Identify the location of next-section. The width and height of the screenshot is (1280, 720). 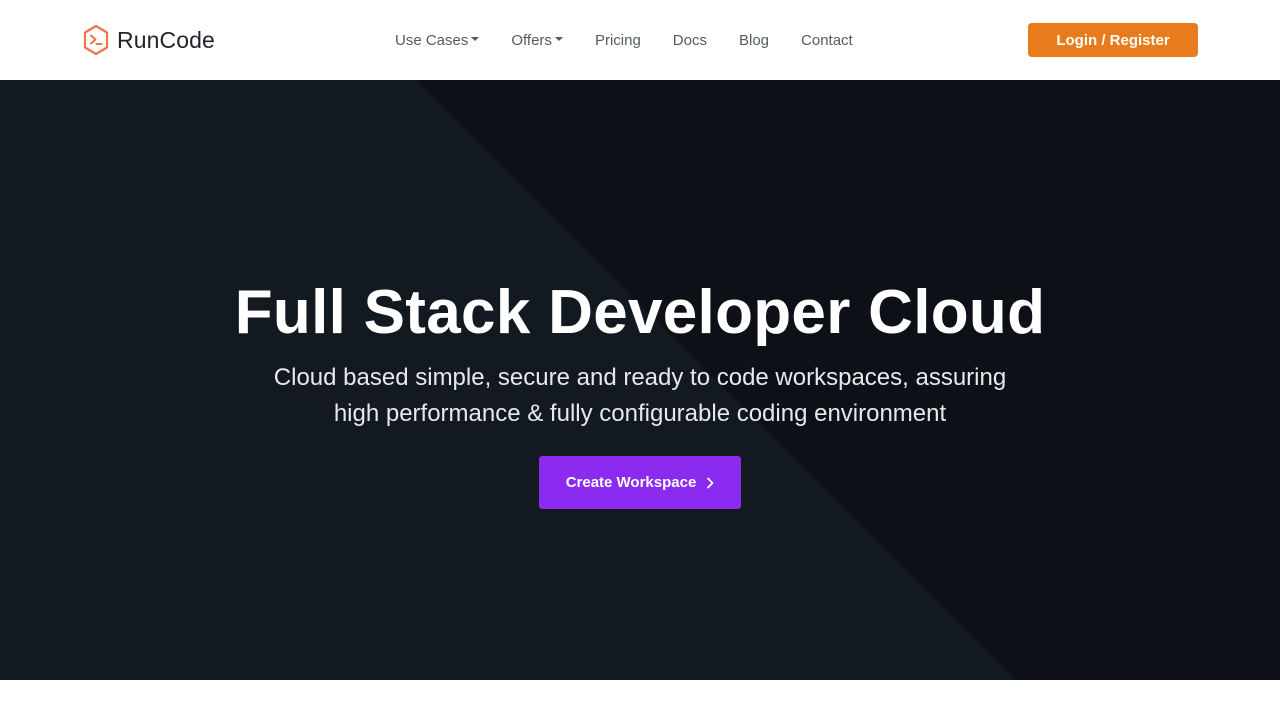
(640, 700).